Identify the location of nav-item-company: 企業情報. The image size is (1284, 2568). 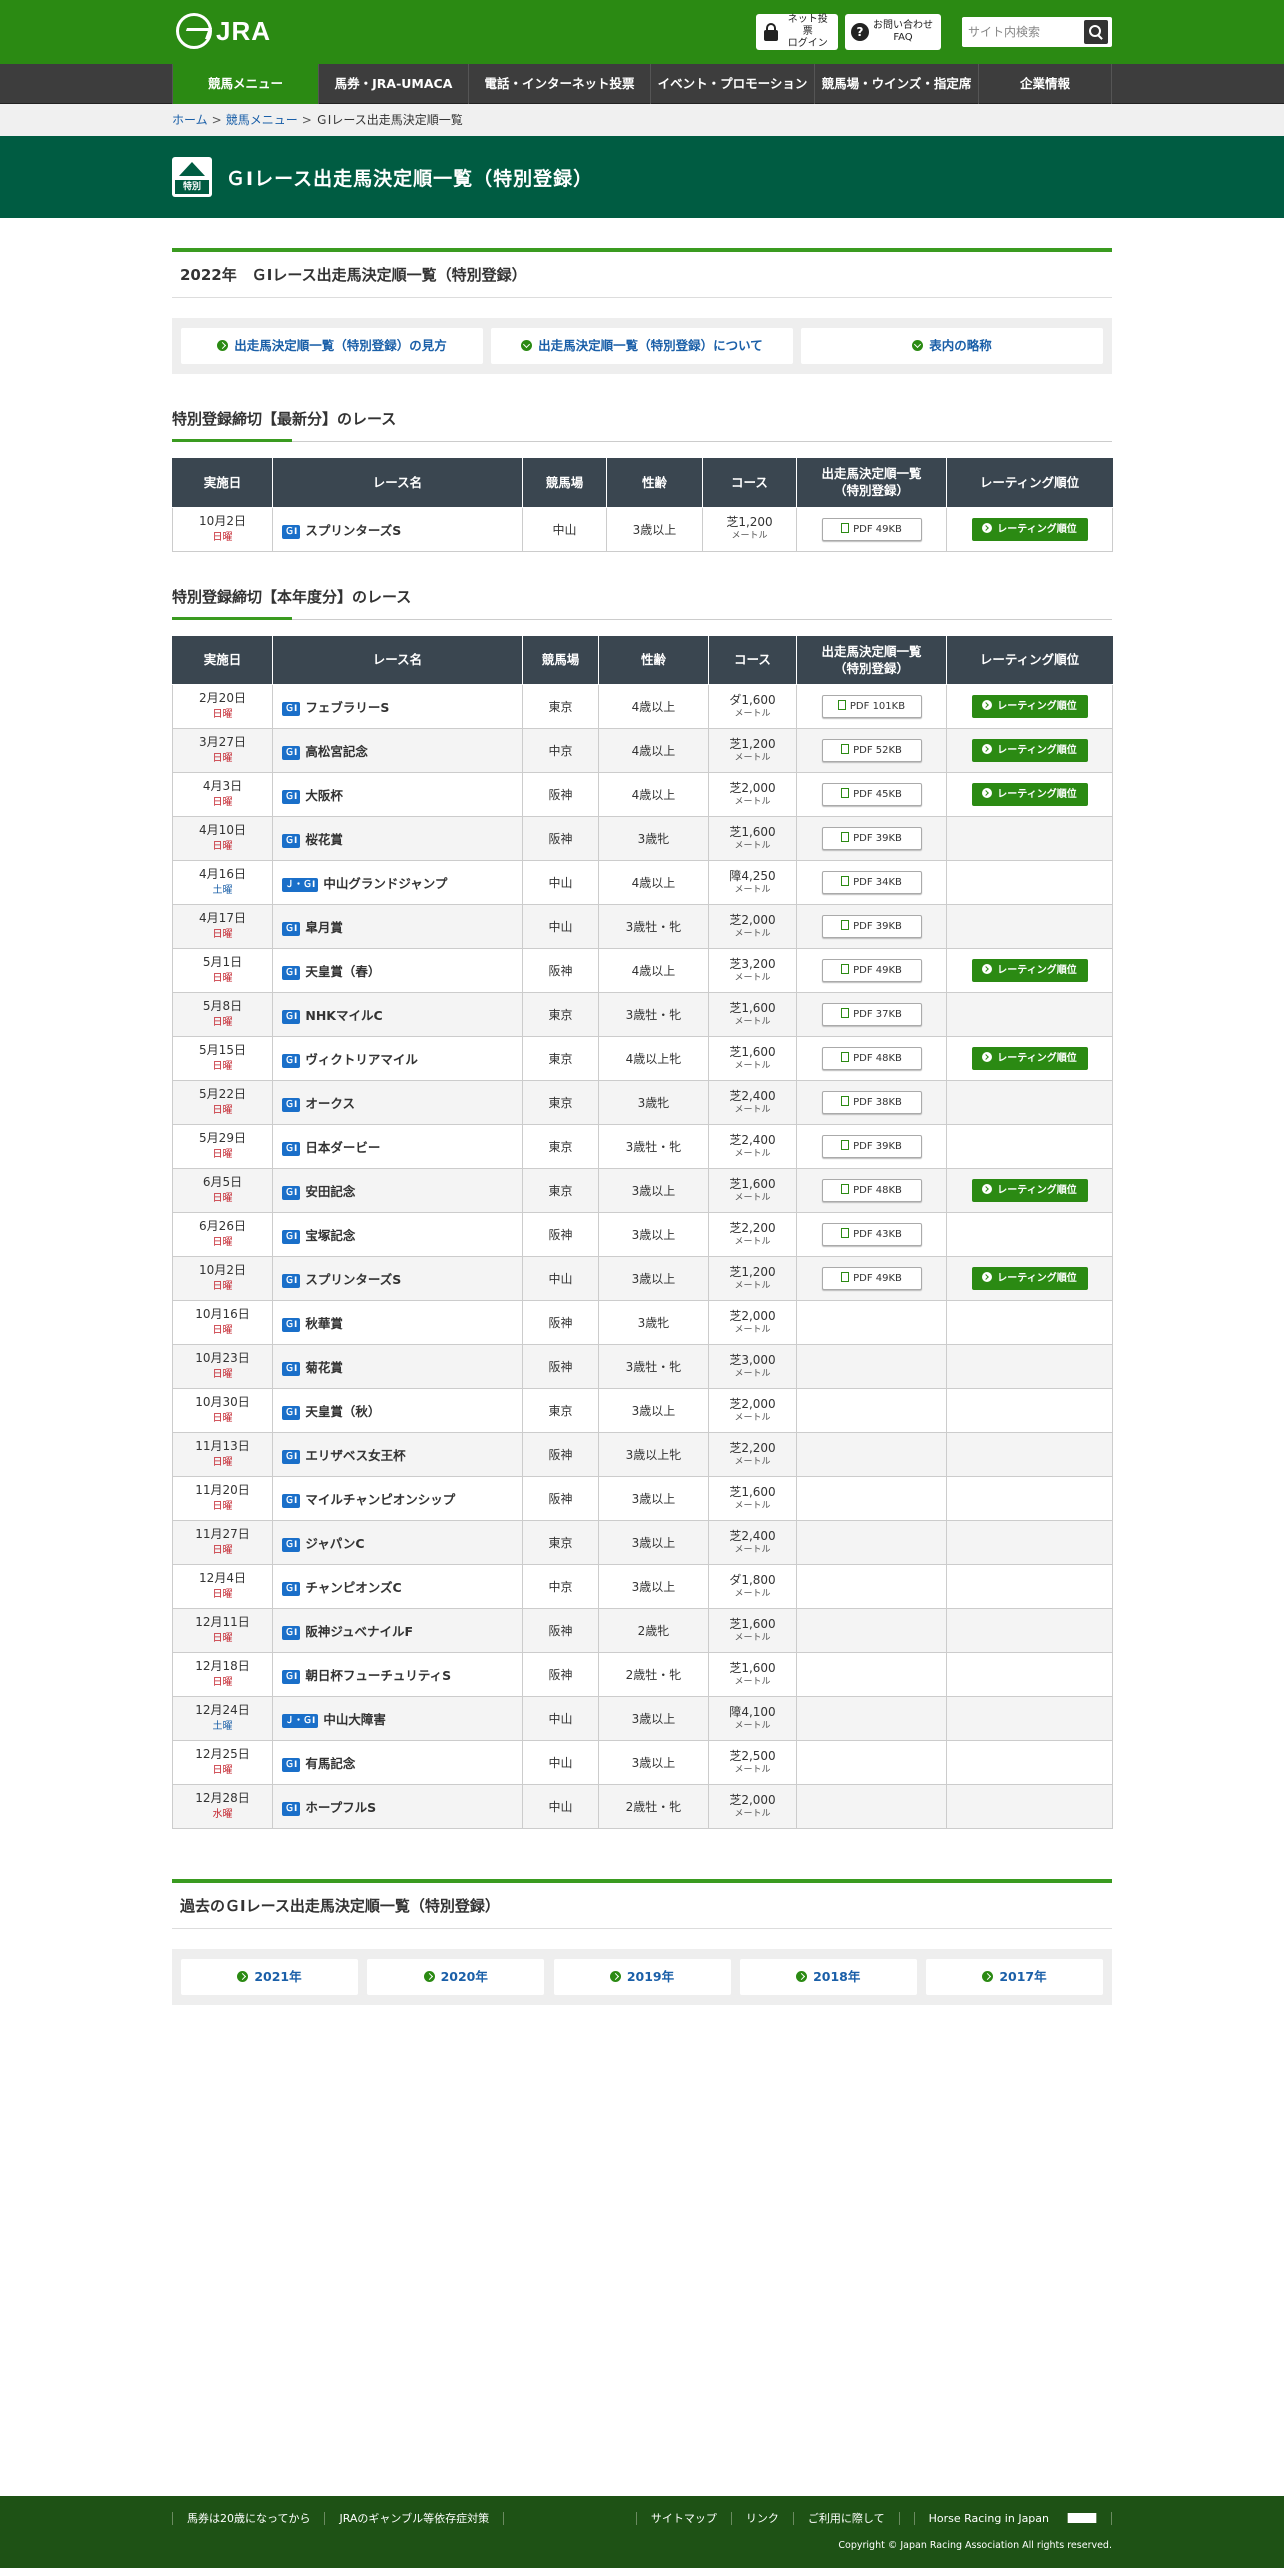
(1045, 84).